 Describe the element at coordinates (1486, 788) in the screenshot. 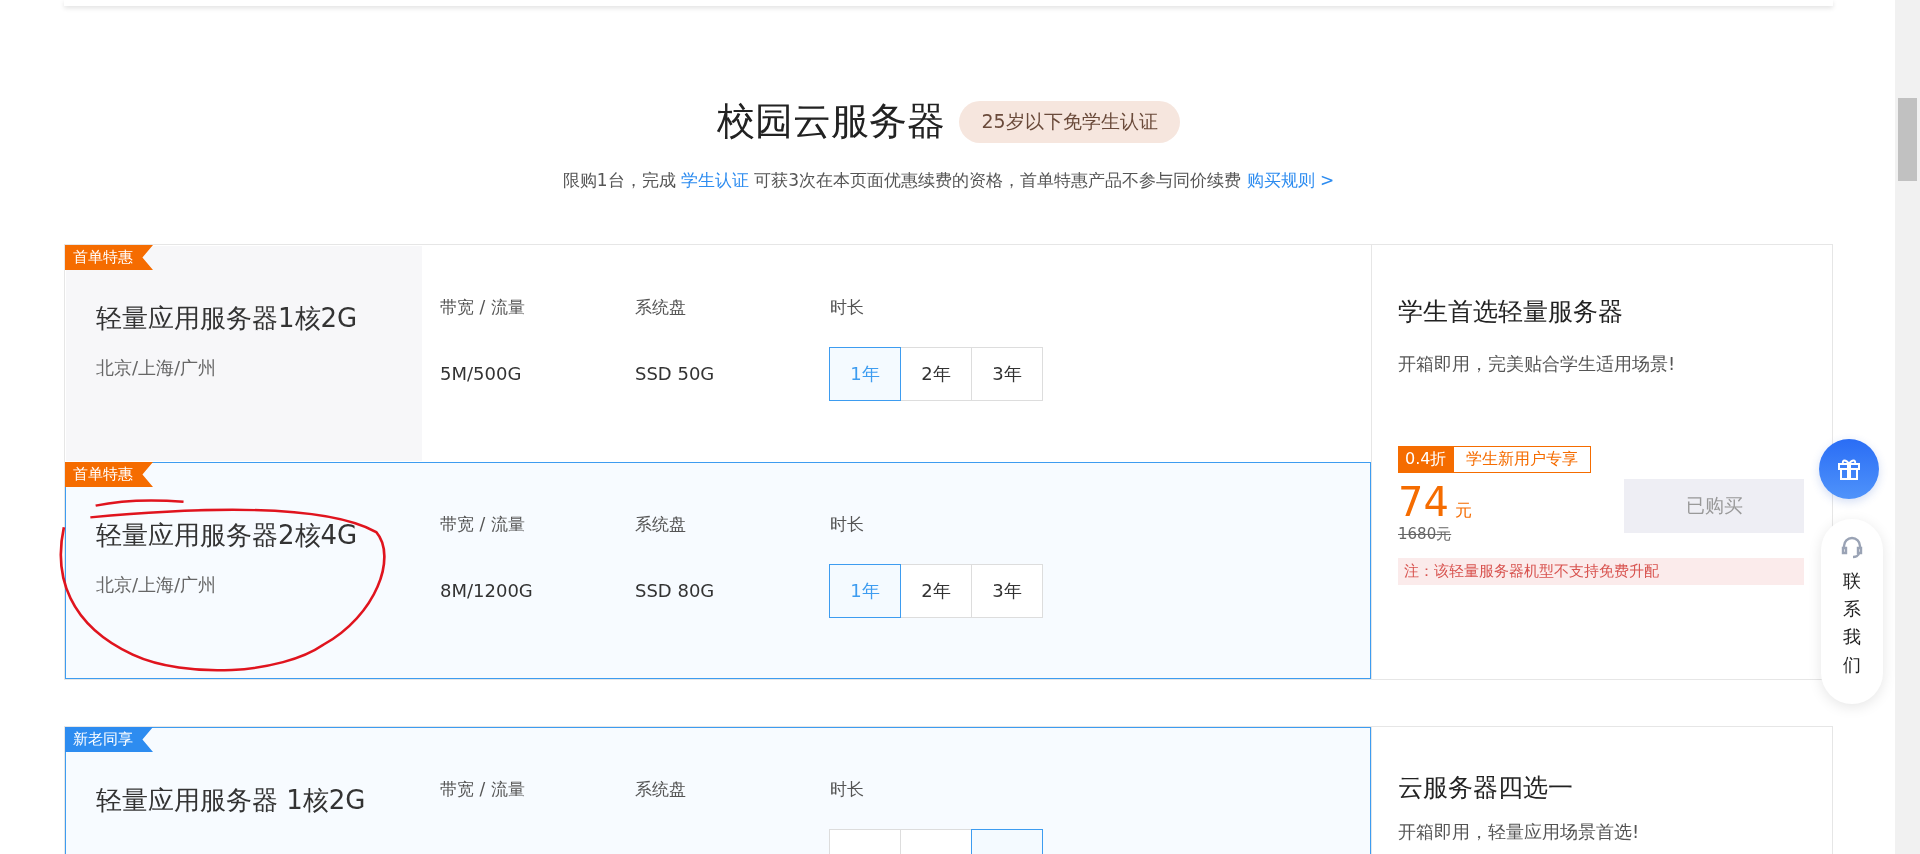

I see `offer-title: 云服务器四选一` at that location.